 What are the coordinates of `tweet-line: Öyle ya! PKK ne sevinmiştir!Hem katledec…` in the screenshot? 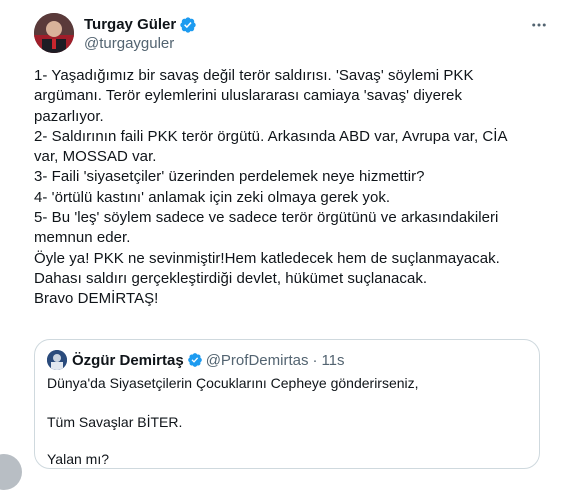 It's located at (267, 258).